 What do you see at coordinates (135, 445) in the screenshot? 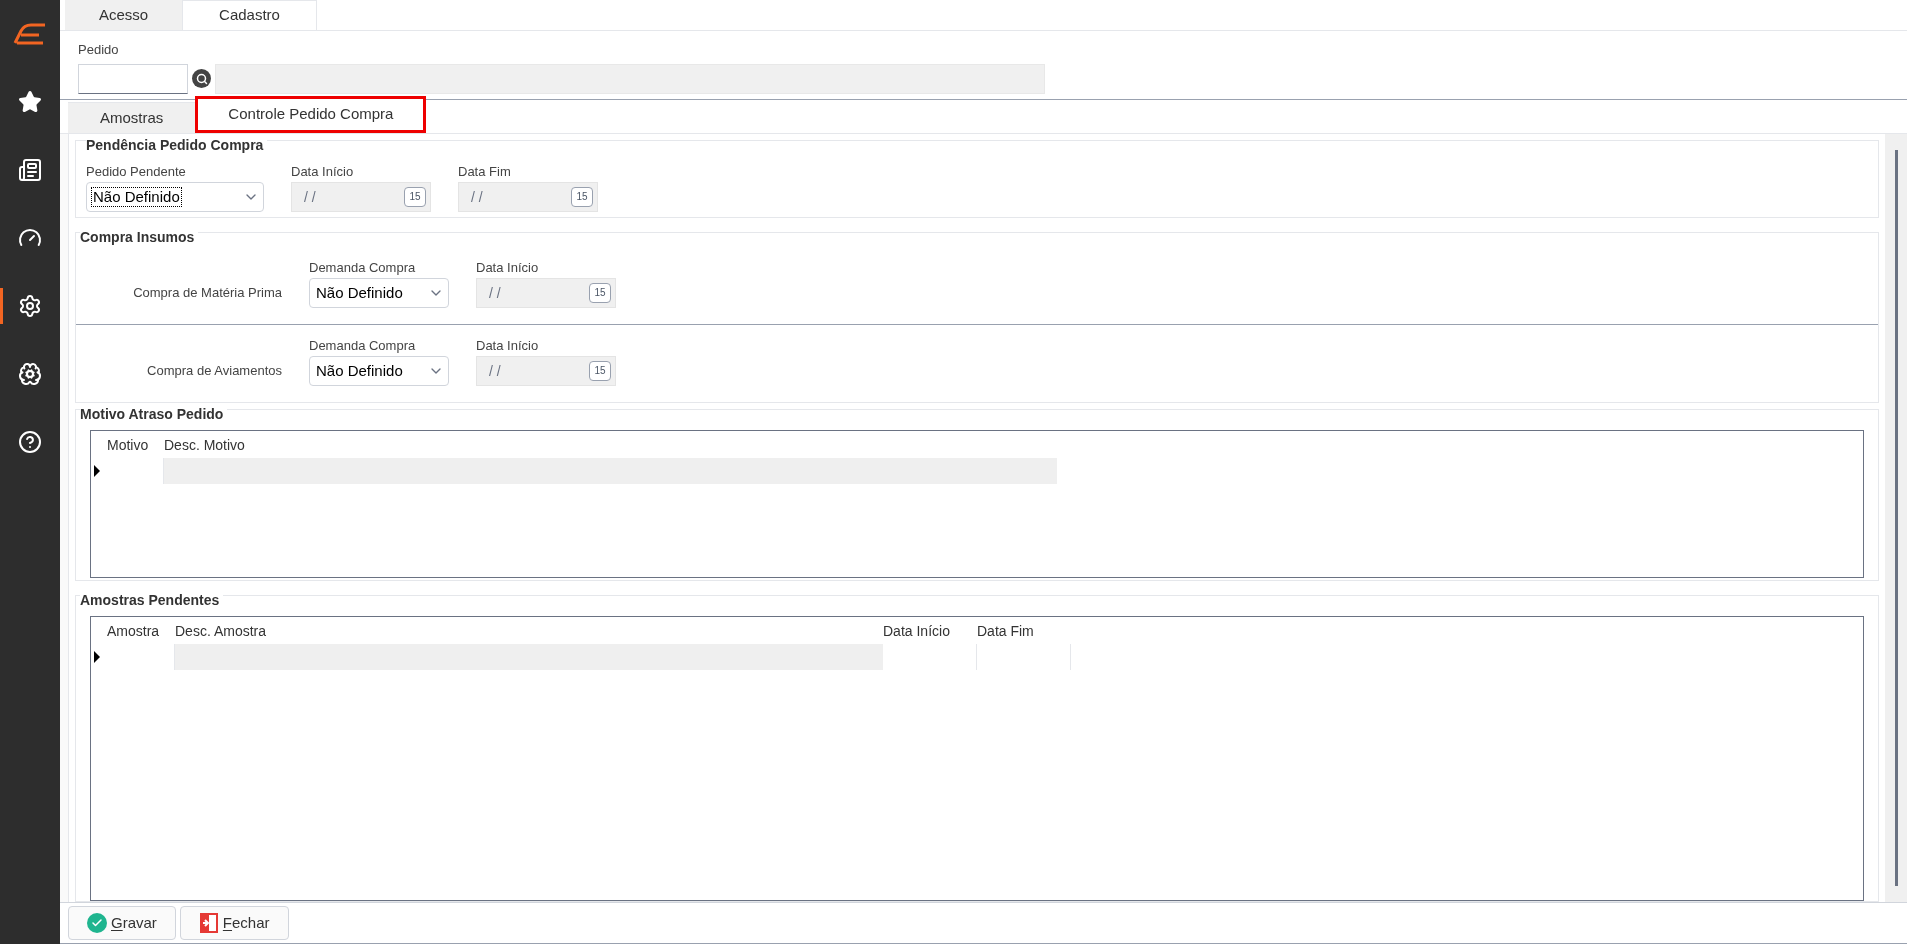
I see `column-header: Motivo` at bounding box center [135, 445].